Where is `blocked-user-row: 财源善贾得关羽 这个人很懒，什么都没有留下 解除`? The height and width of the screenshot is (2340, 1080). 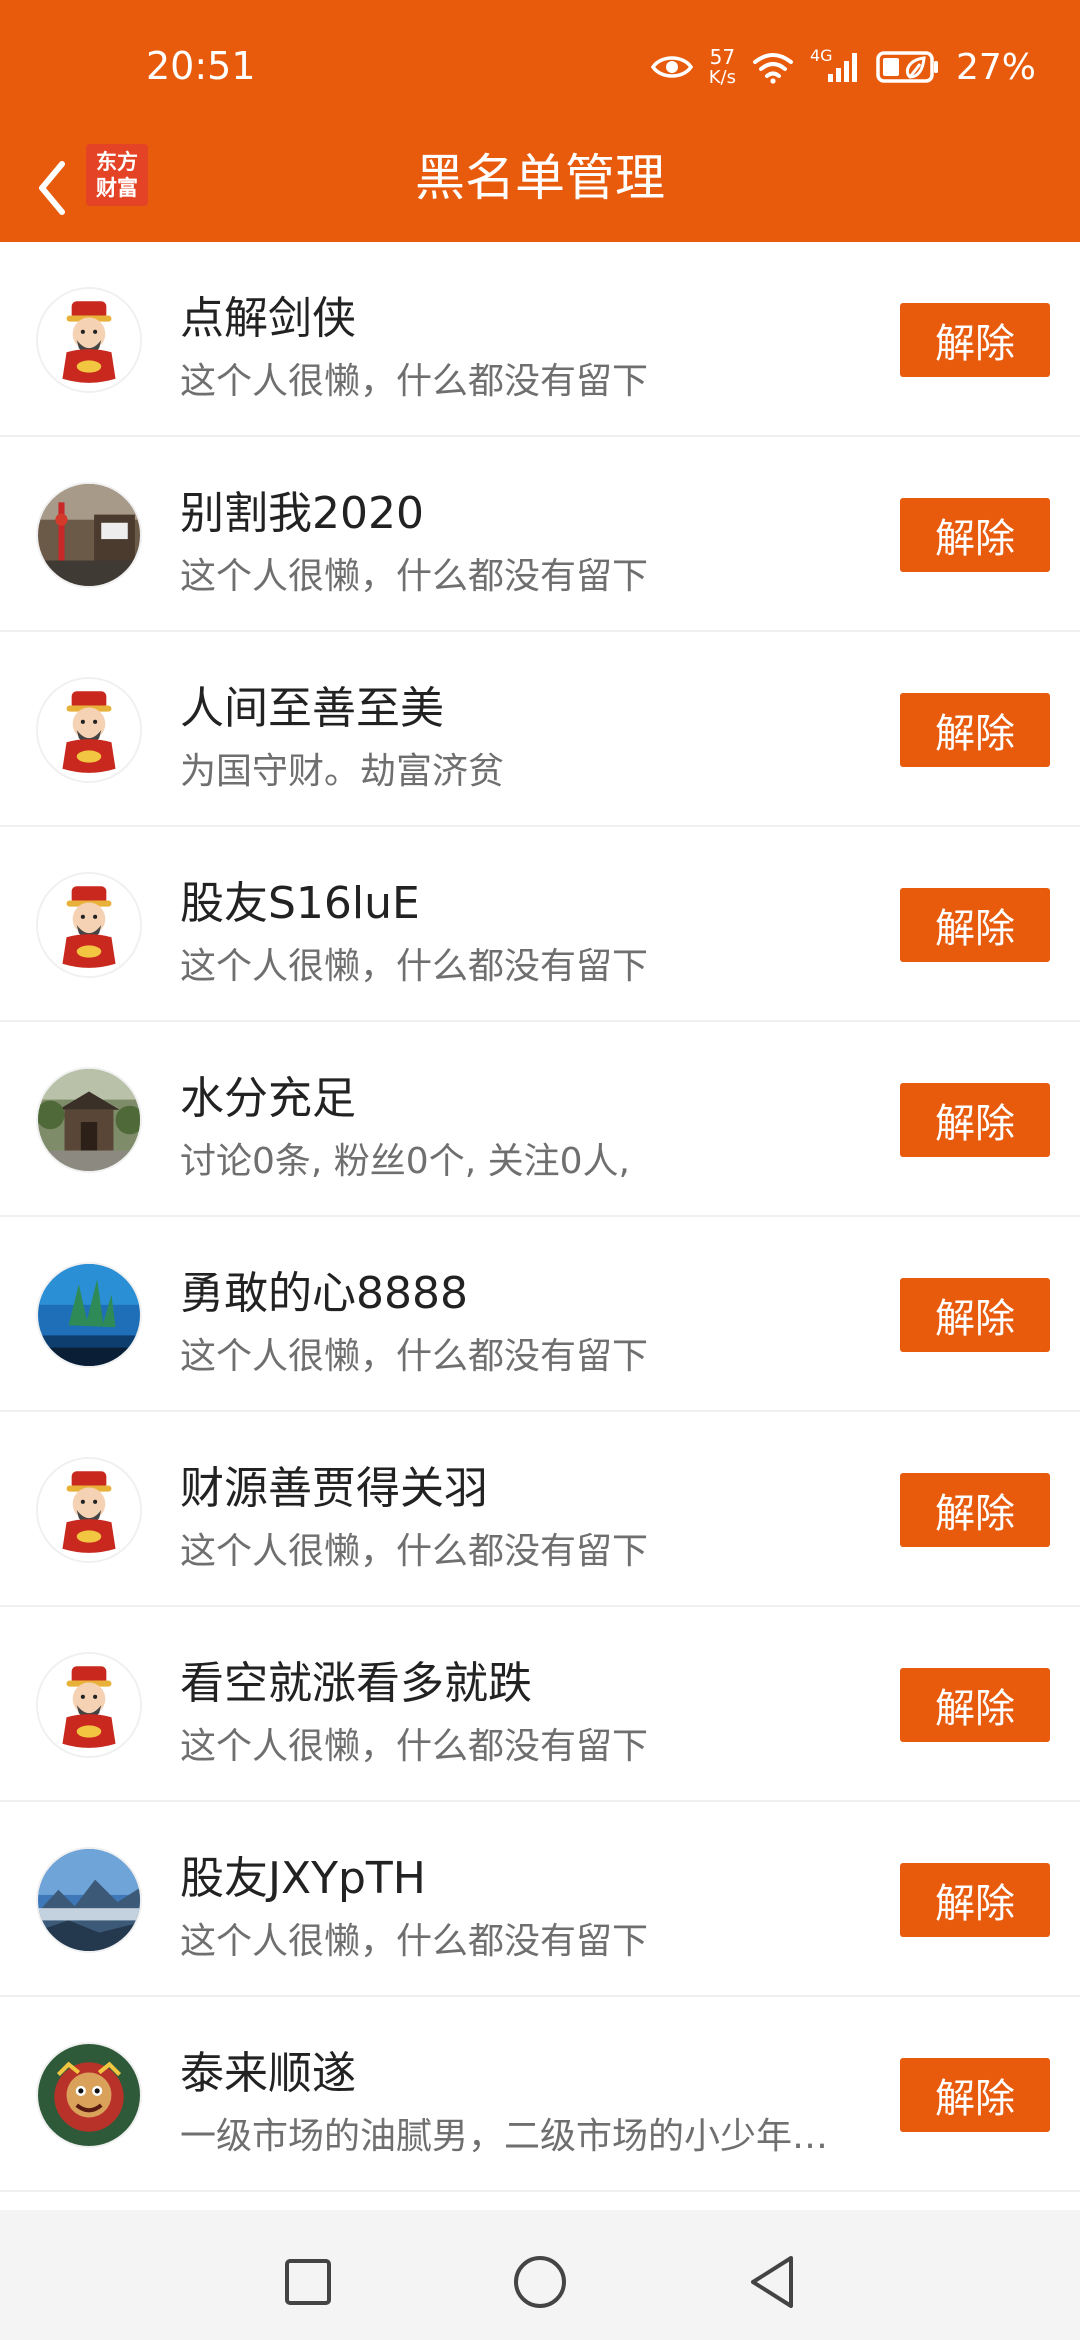
blocked-user-row: 财源善贾得关羽 这个人很懒，什么都没有留下 解除 is located at coordinates (540, 1509).